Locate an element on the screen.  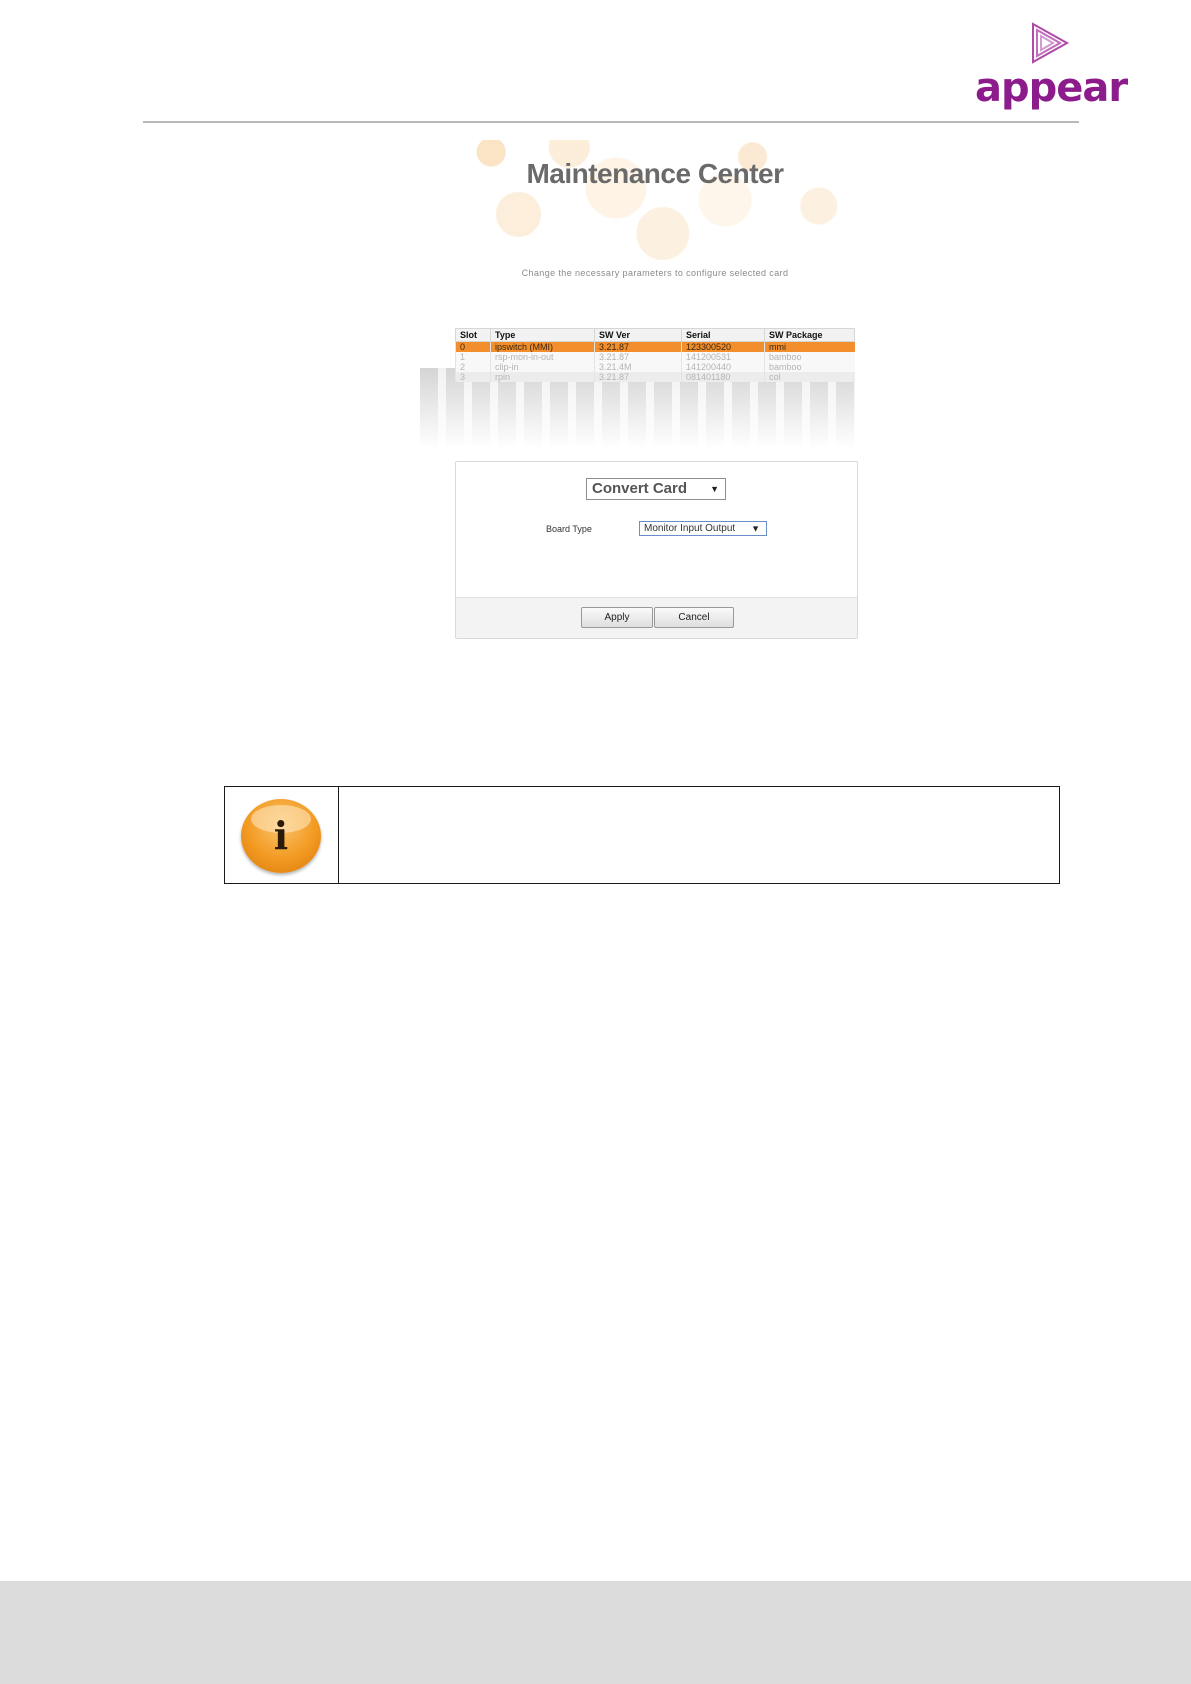
board-type-select: Monitor Input Output ▼ is located at coordinates (703, 528).